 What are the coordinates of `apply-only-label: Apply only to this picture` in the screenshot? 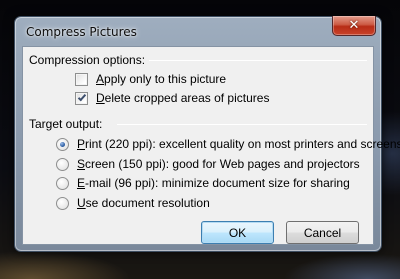 It's located at (161, 79).